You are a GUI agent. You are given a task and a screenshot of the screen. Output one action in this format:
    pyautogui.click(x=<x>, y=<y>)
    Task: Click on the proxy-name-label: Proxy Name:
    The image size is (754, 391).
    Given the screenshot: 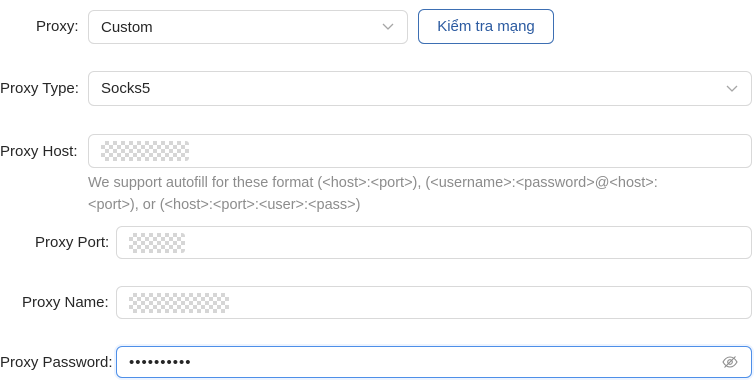 What is the action you would take?
    pyautogui.click(x=65, y=302)
    